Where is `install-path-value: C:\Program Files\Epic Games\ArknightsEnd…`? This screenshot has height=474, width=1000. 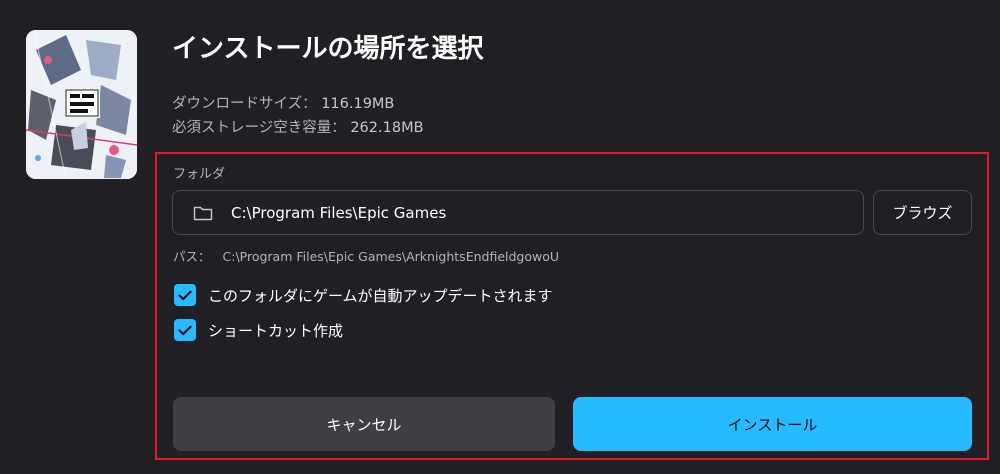
install-path-value: C:\Program Files\Epic Games\ArknightsEnd… is located at coordinates (391, 256).